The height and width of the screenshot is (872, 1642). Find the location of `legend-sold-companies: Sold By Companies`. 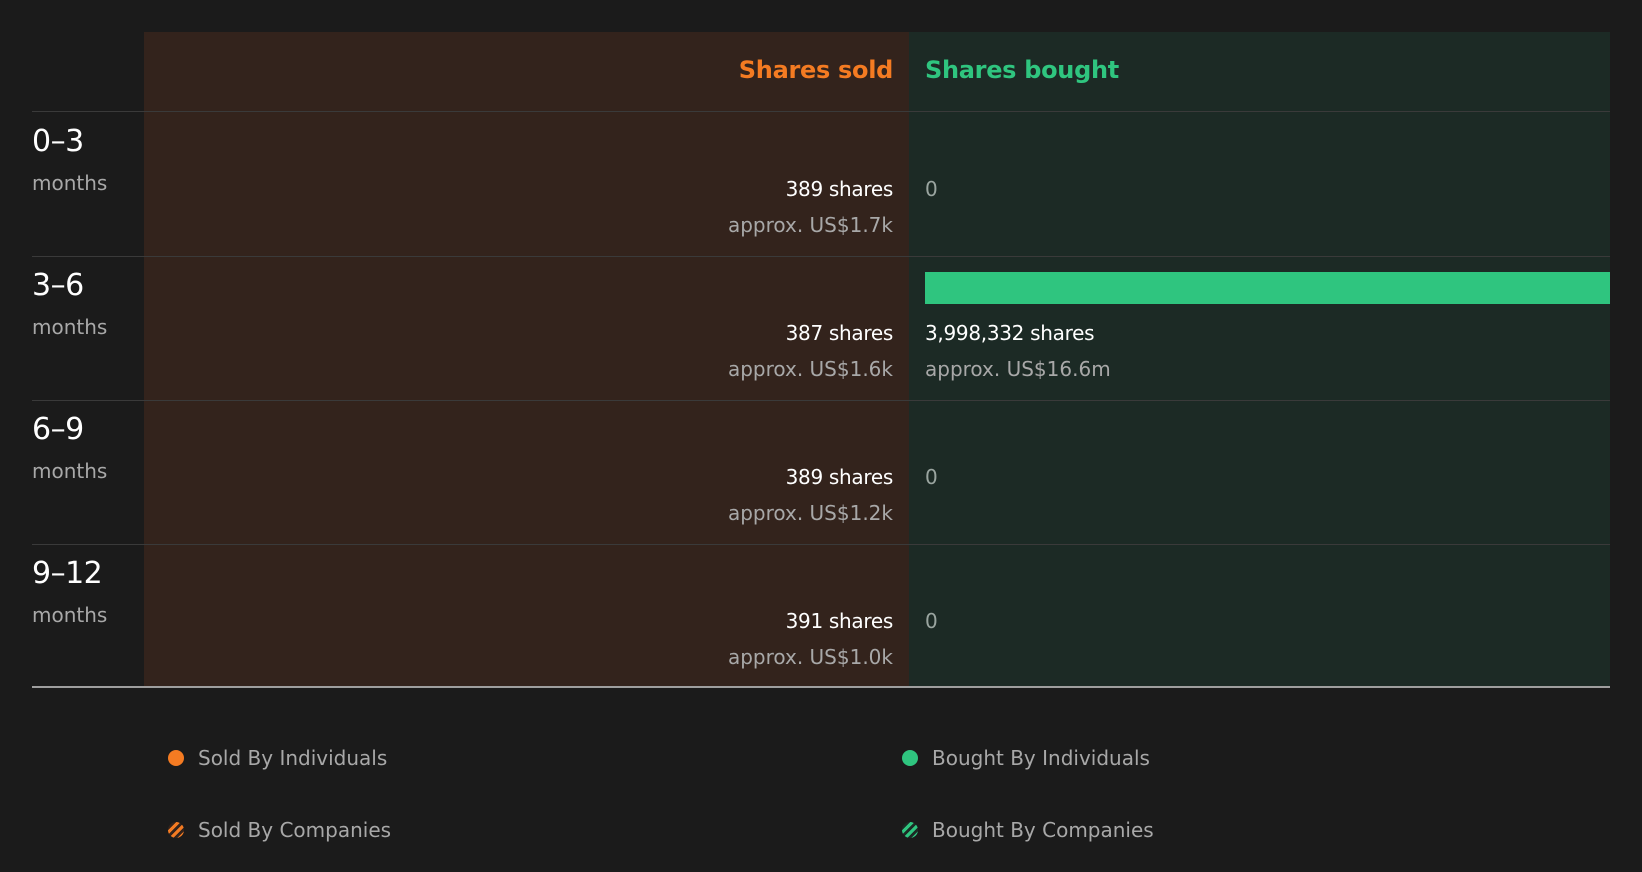

legend-sold-companies: Sold By Companies is located at coordinates (279, 830).